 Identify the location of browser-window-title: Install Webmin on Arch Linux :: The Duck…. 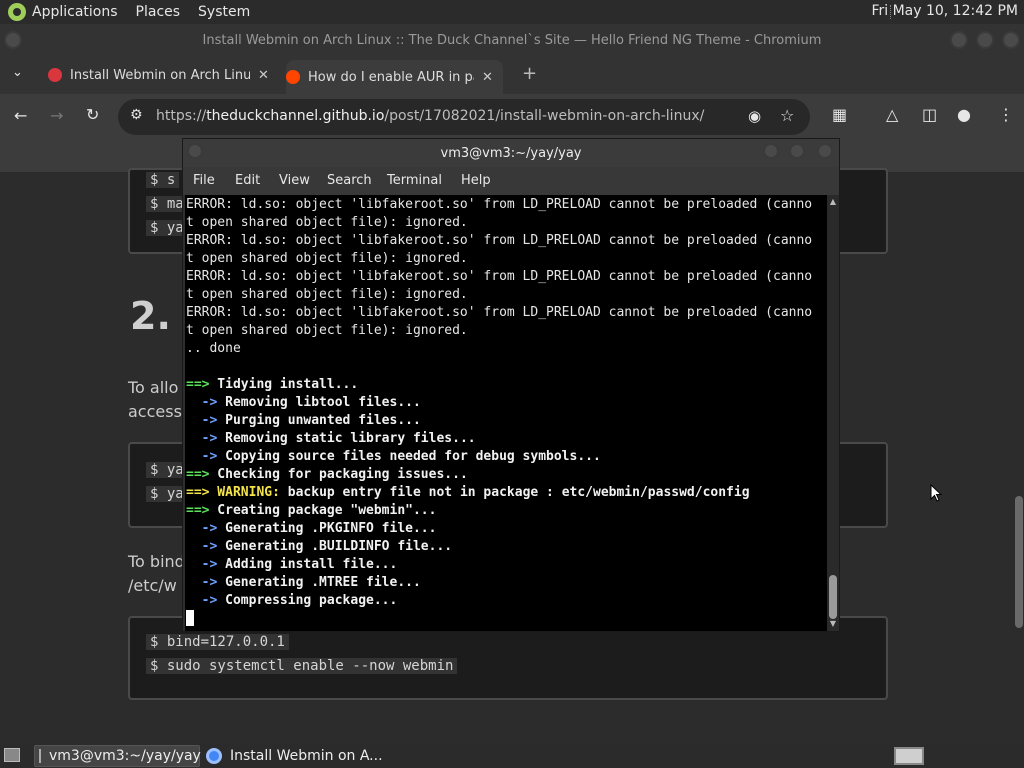
(512, 40).